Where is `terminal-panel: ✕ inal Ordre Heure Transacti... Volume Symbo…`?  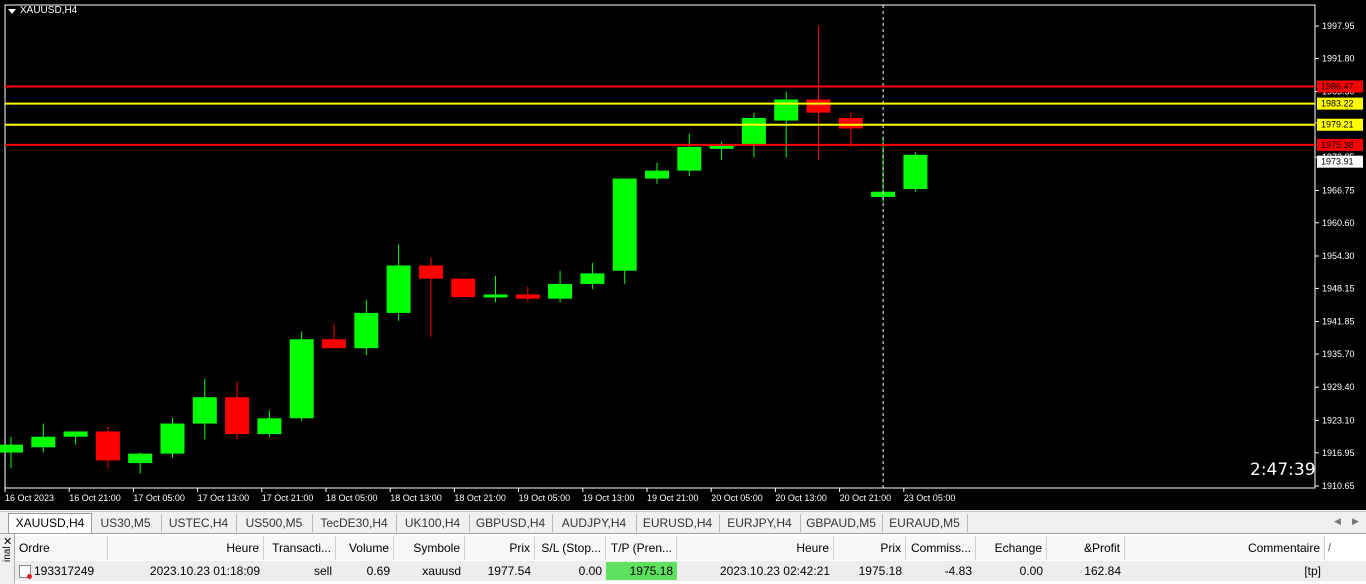
terminal-panel: ✕ inal Ordre Heure Transacti... Volume Symbo… is located at coordinates (683, 558).